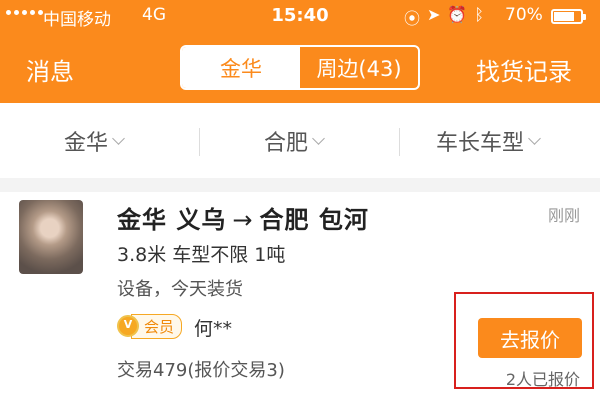 This screenshot has height=400, width=600. Describe the element at coordinates (479, 14) in the screenshot. I see `bluetooth-icon: ᛒ` at that location.